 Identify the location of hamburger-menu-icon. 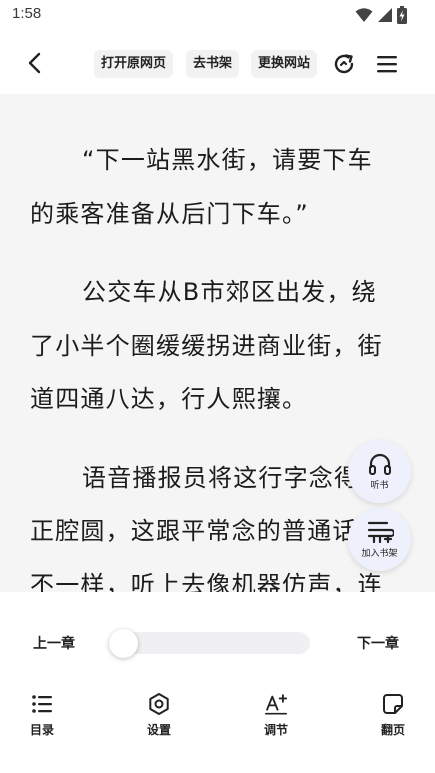
(387, 64).